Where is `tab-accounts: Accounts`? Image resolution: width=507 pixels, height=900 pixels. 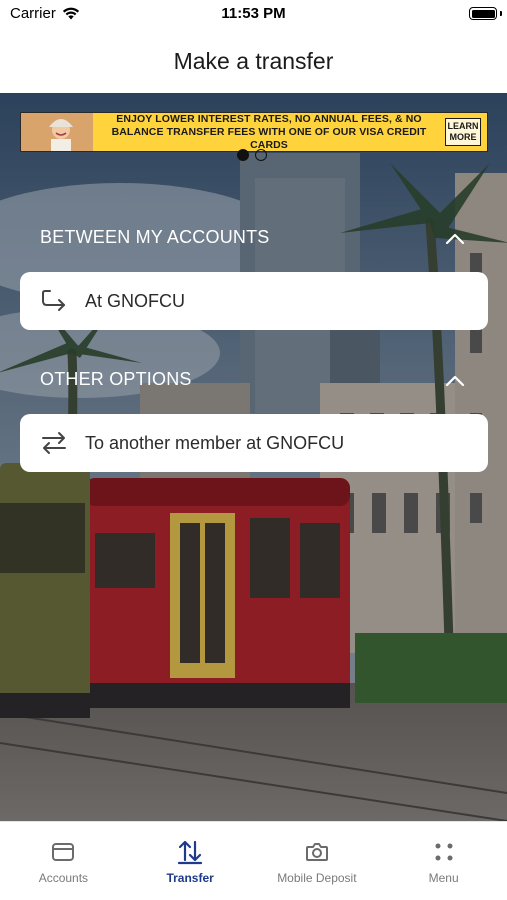 tab-accounts: Accounts is located at coordinates (63, 861).